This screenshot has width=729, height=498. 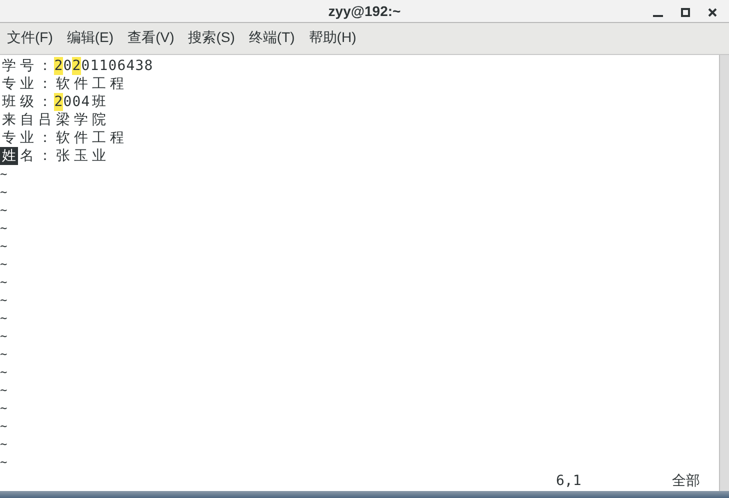 I want to click on text-line: 学号：, so click(x=27, y=65).